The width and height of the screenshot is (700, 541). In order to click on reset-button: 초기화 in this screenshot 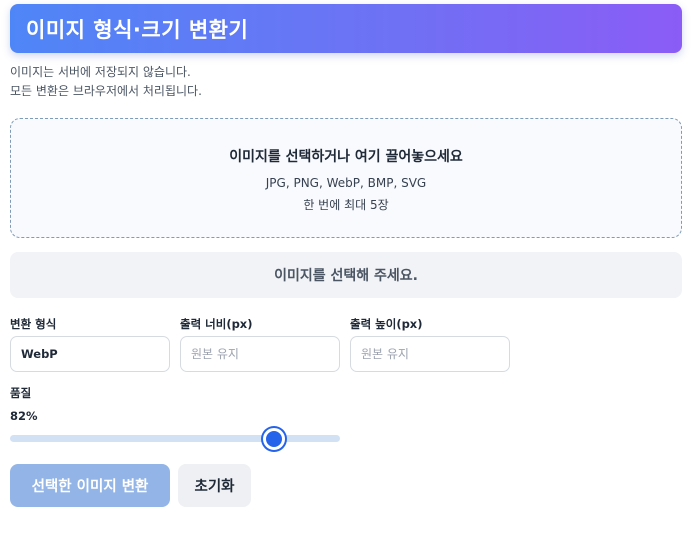, I will do `click(214, 485)`.